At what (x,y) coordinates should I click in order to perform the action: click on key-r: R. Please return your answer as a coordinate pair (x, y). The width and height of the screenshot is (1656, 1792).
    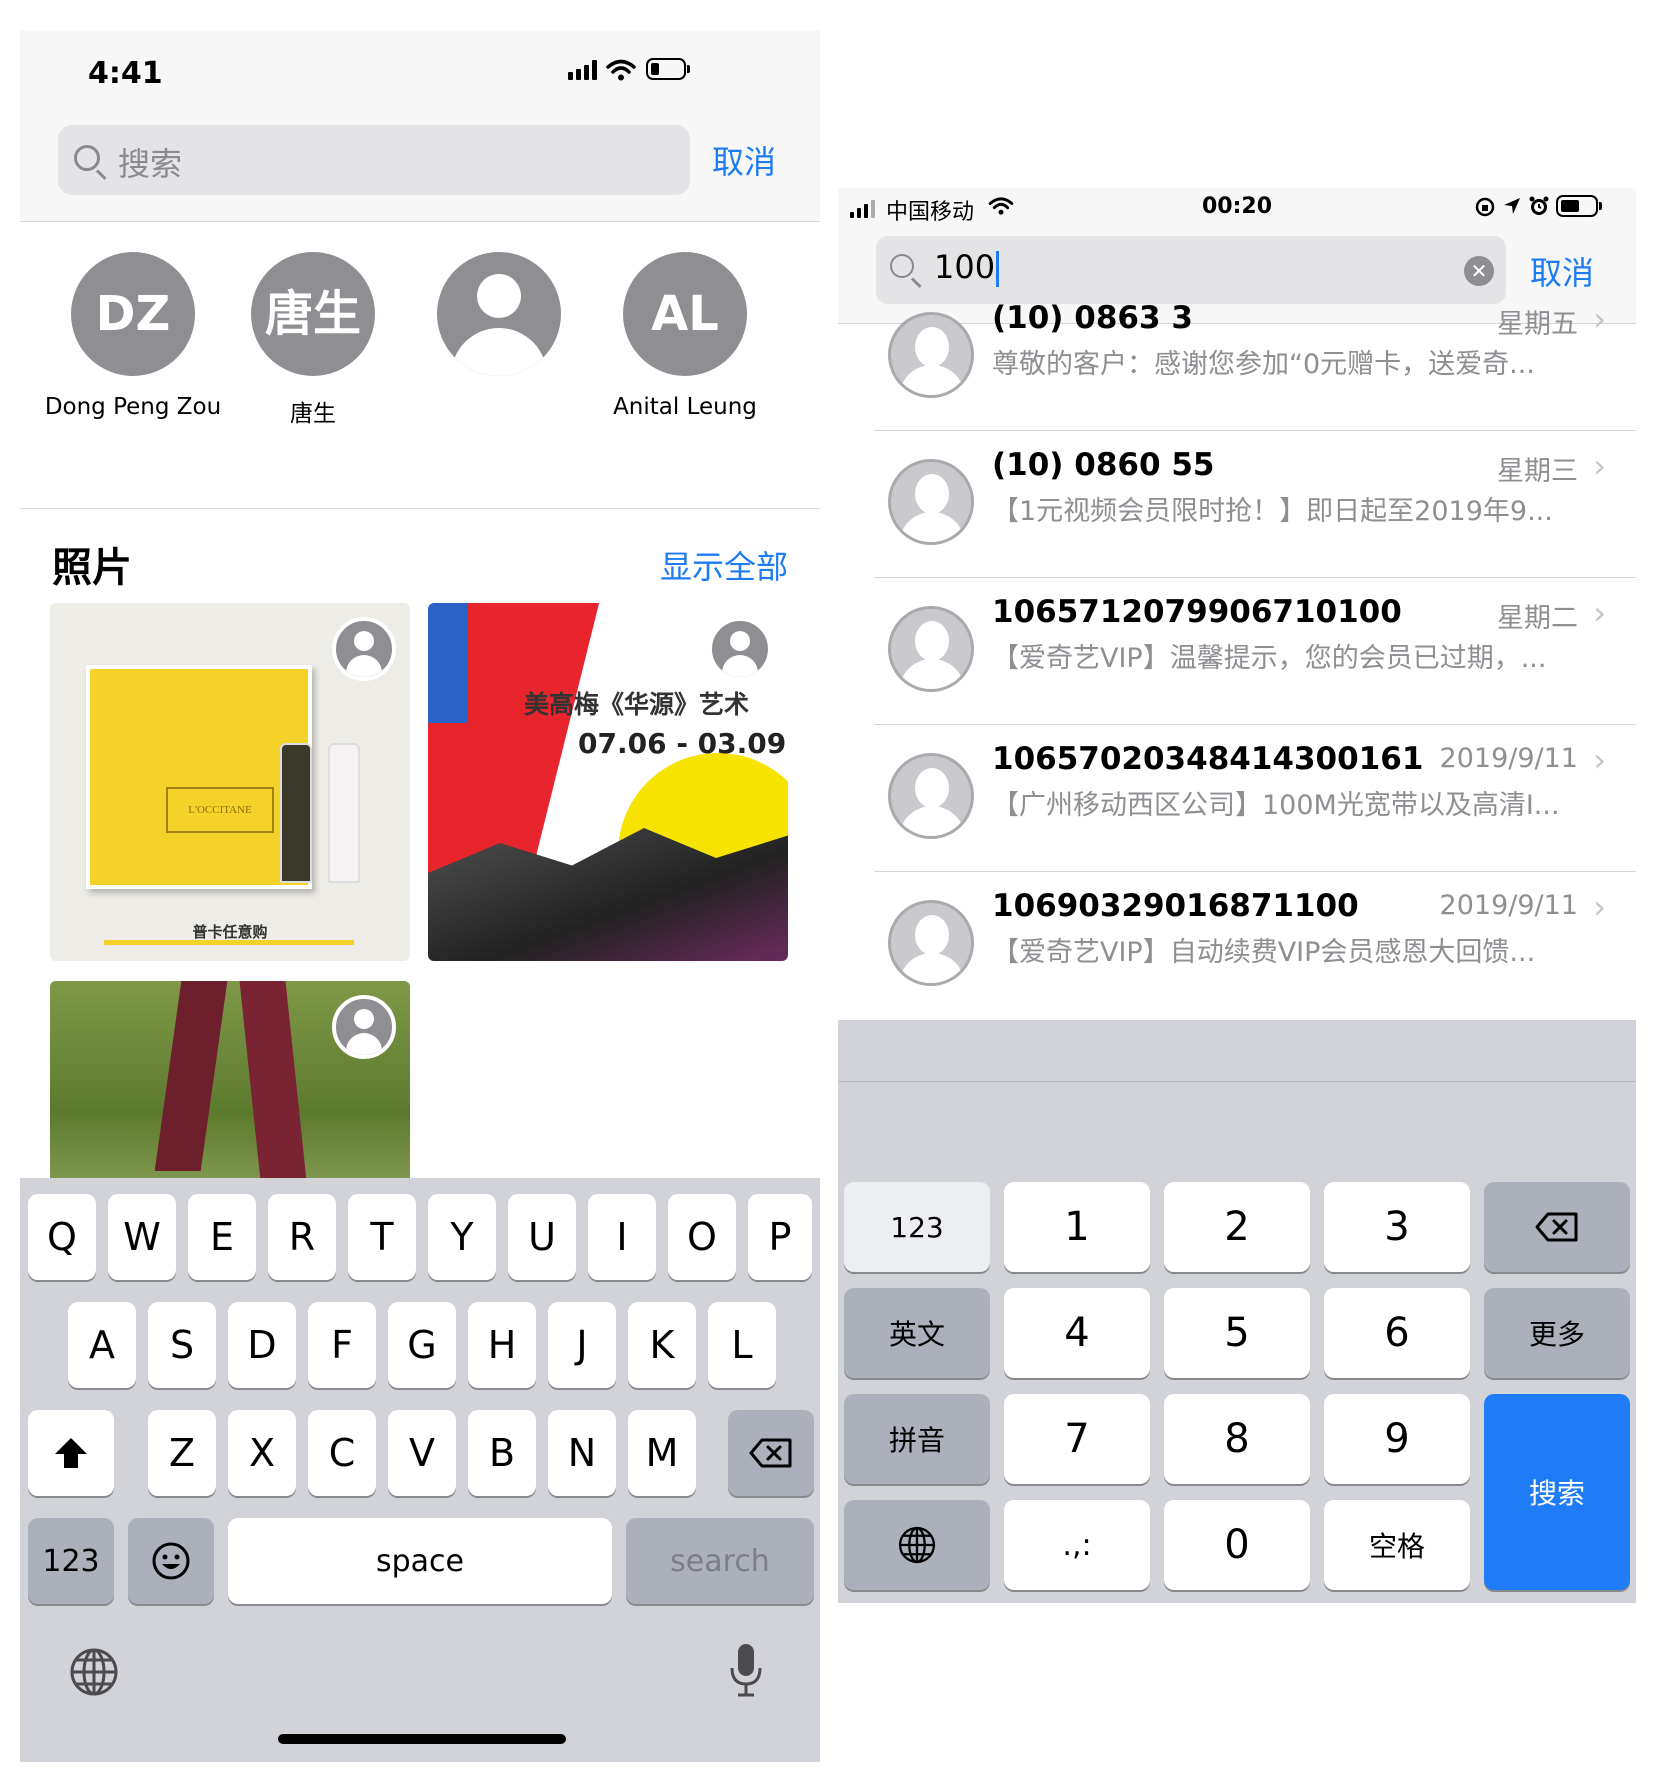
    Looking at the image, I should click on (302, 1237).